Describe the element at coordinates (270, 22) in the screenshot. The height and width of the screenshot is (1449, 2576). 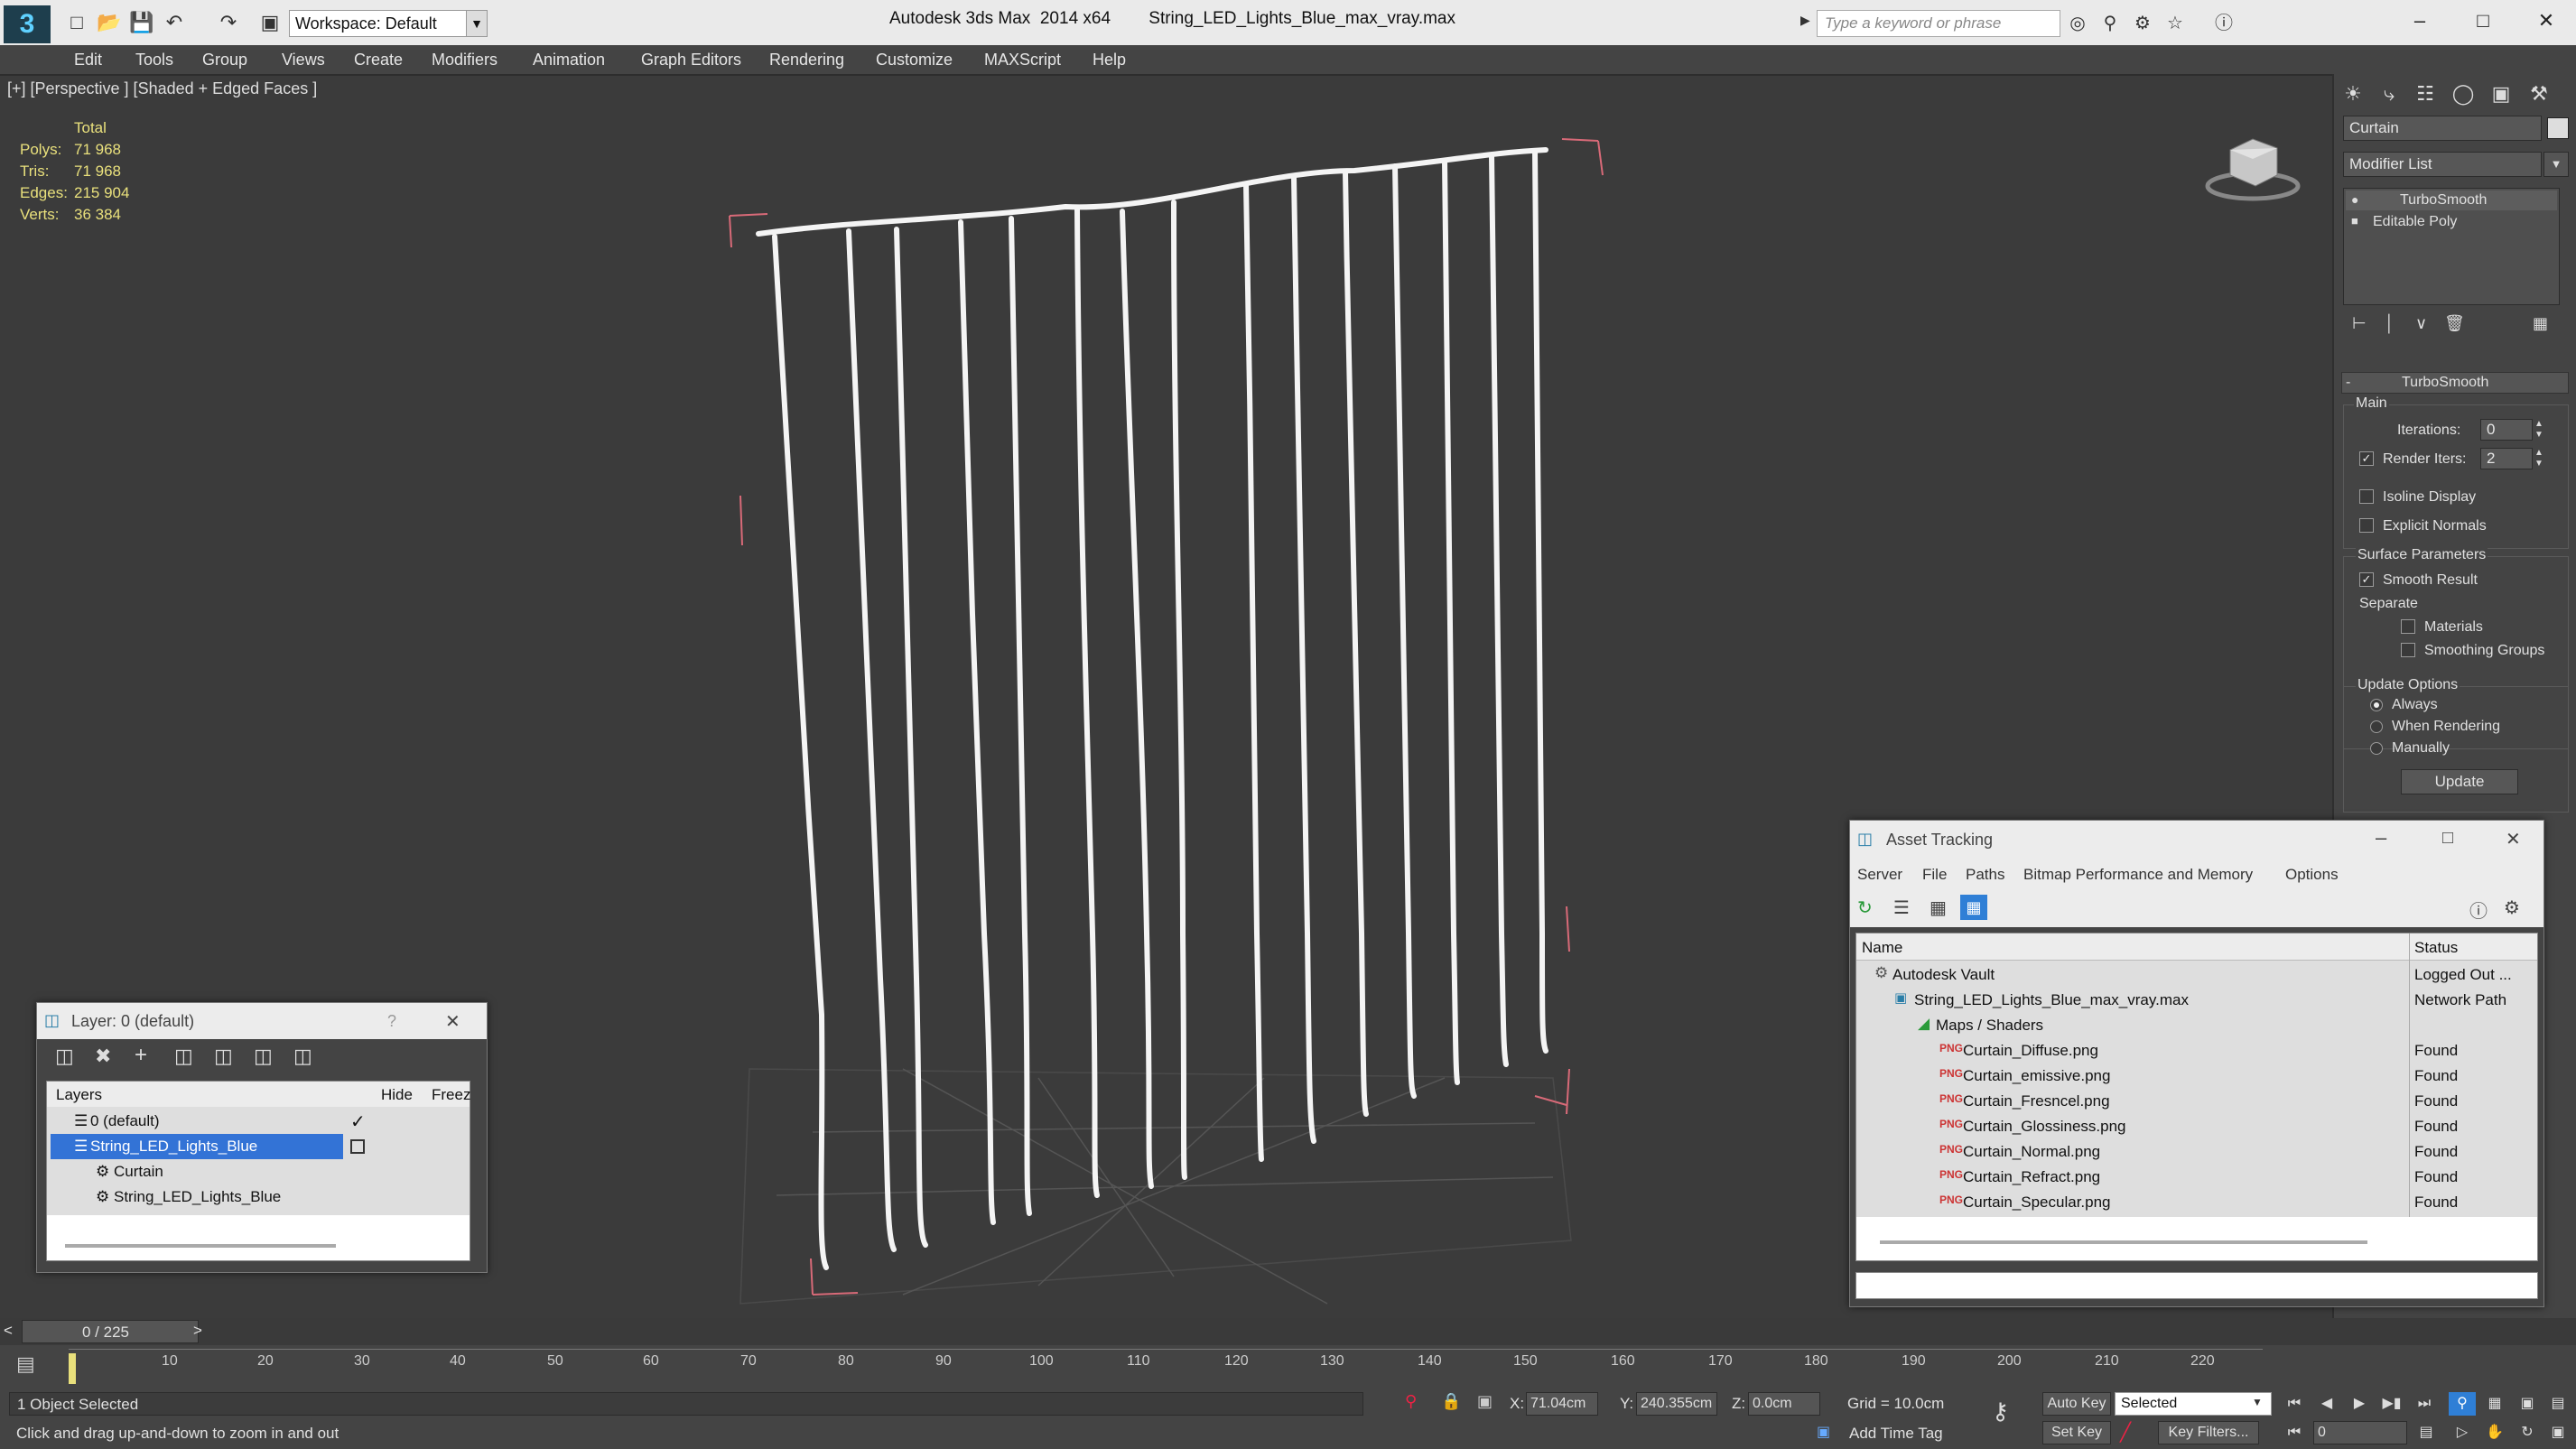
I see `project-folder-icon: ▣` at that location.